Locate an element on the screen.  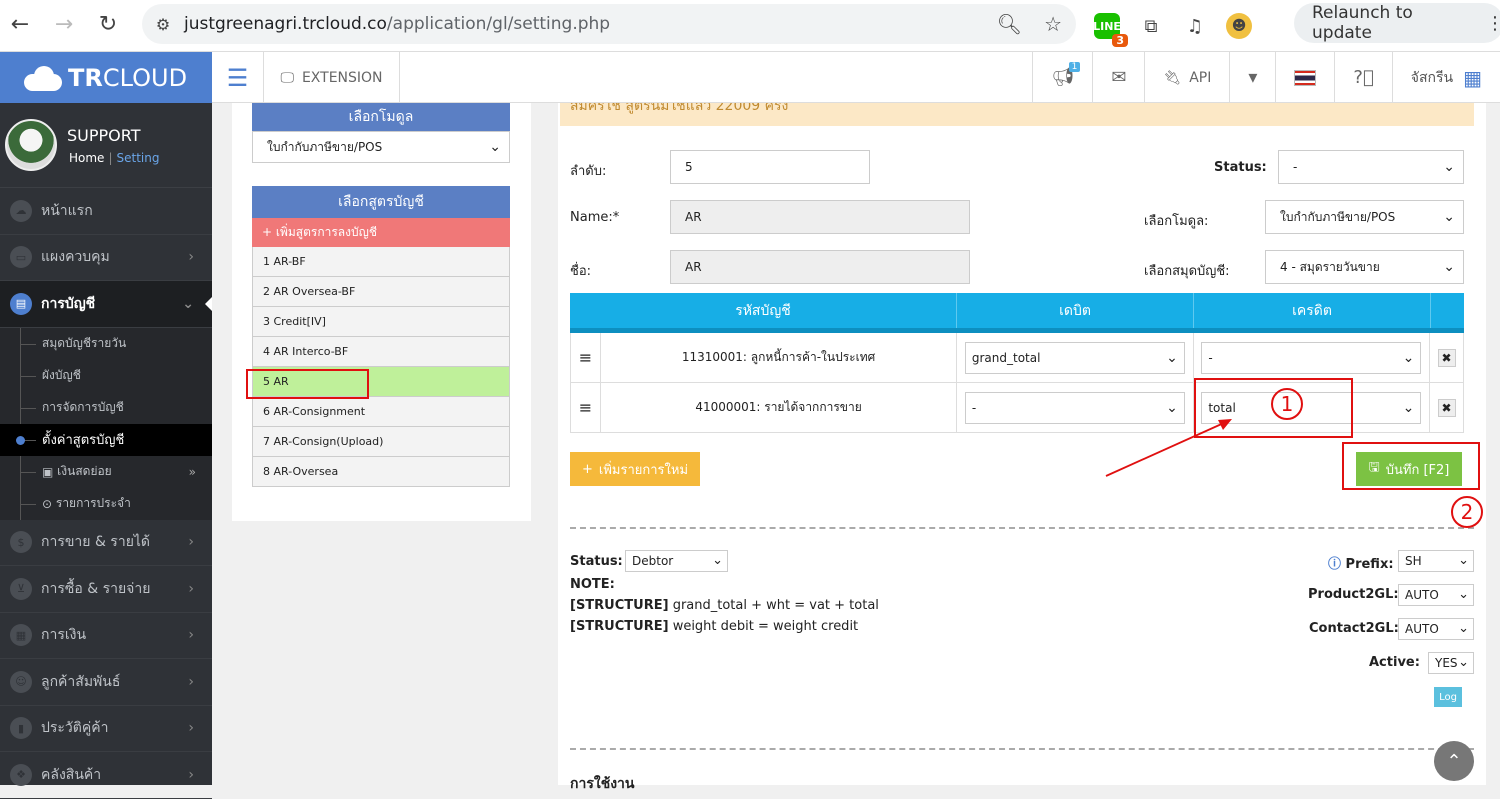
chevron-up-icon: ⌃ is located at coordinates (1454, 761).